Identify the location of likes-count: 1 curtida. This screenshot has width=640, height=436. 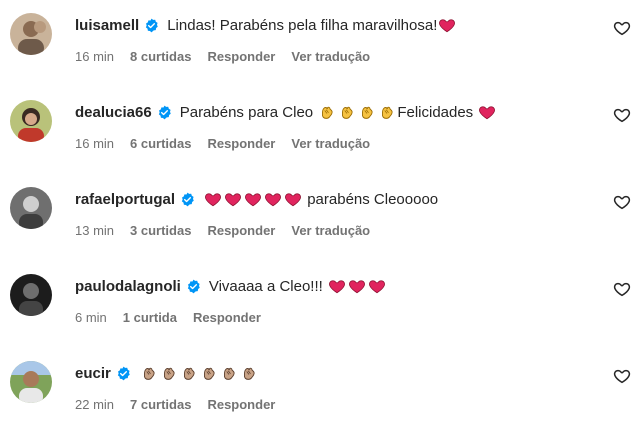
(150, 317).